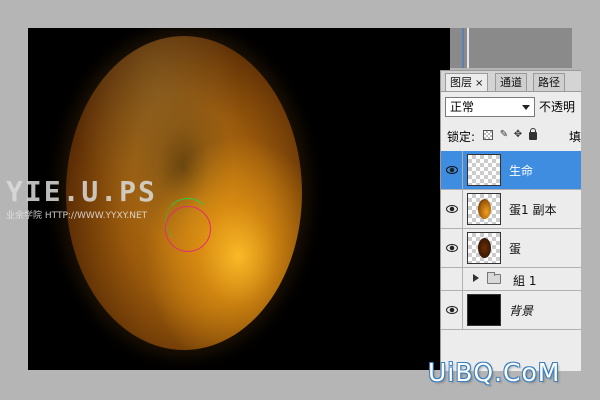 The width and height of the screenshot is (600, 400). What do you see at coordinates (462, 107) in the screenshot?
I see `blend-mode-value: 正常` at bounding box center [462, 107].